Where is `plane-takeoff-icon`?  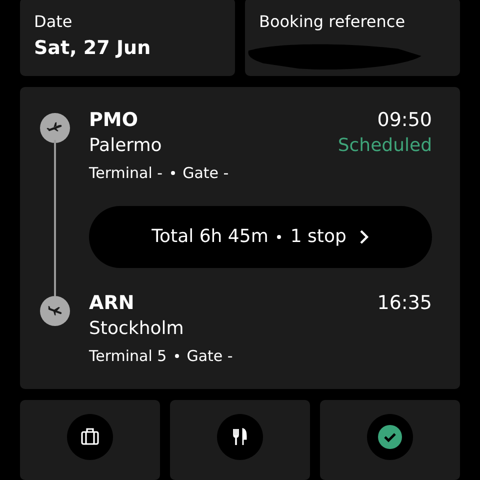
plane-takeoff-icon is located at coordinates (55, 127).